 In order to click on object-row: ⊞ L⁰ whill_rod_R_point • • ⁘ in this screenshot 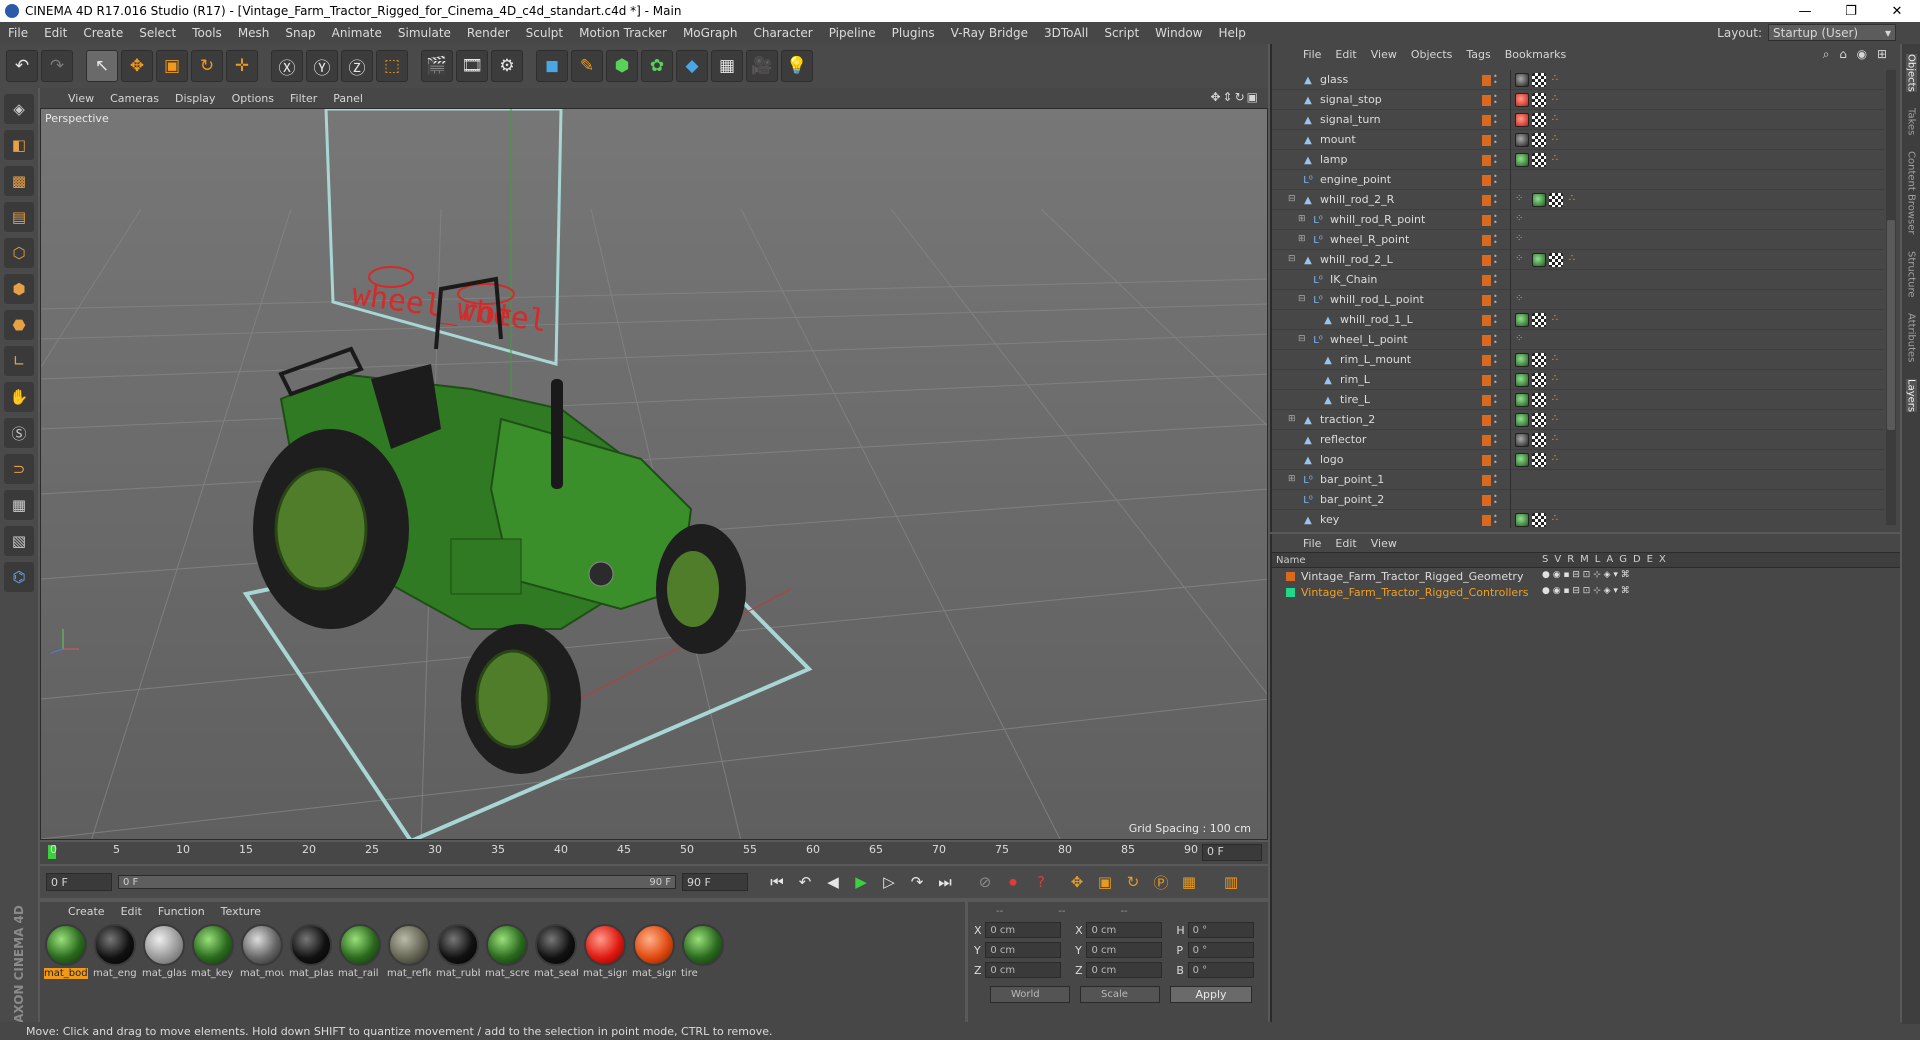, I will do `click(1578, 220)`.